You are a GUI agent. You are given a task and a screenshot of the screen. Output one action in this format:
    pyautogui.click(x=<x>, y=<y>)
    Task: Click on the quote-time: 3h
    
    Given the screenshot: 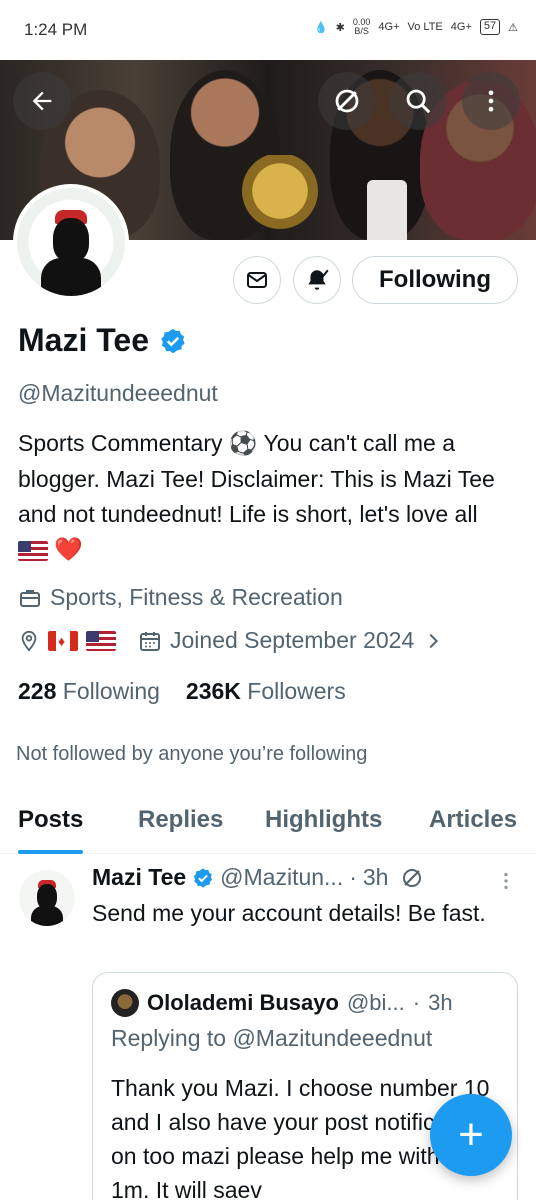 What is the action you would take?
    pyautogui.click(x=440, y=1002)
    